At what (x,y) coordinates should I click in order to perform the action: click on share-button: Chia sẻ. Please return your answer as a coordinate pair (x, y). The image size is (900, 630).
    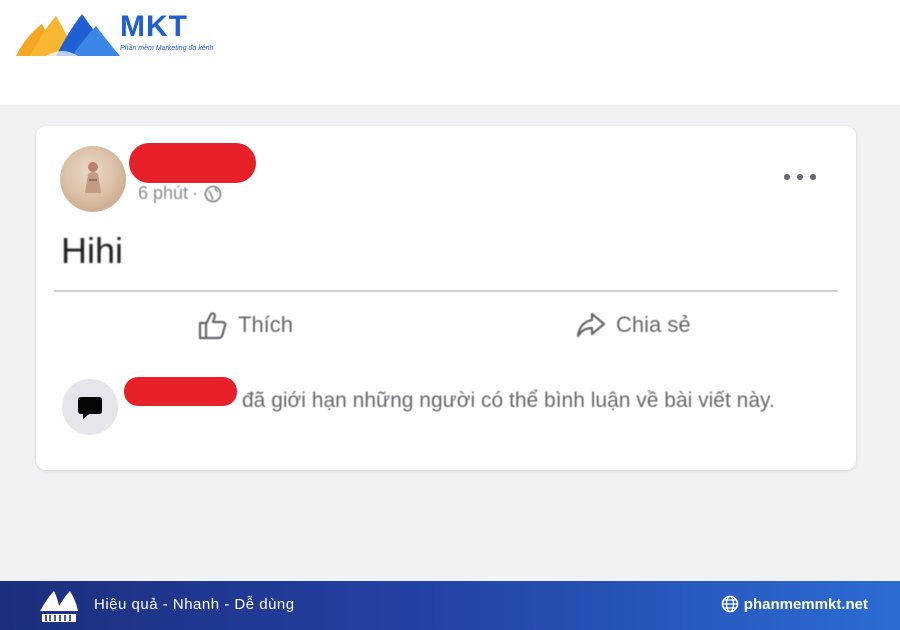
    Looking at the image, I should click on (632, 325).